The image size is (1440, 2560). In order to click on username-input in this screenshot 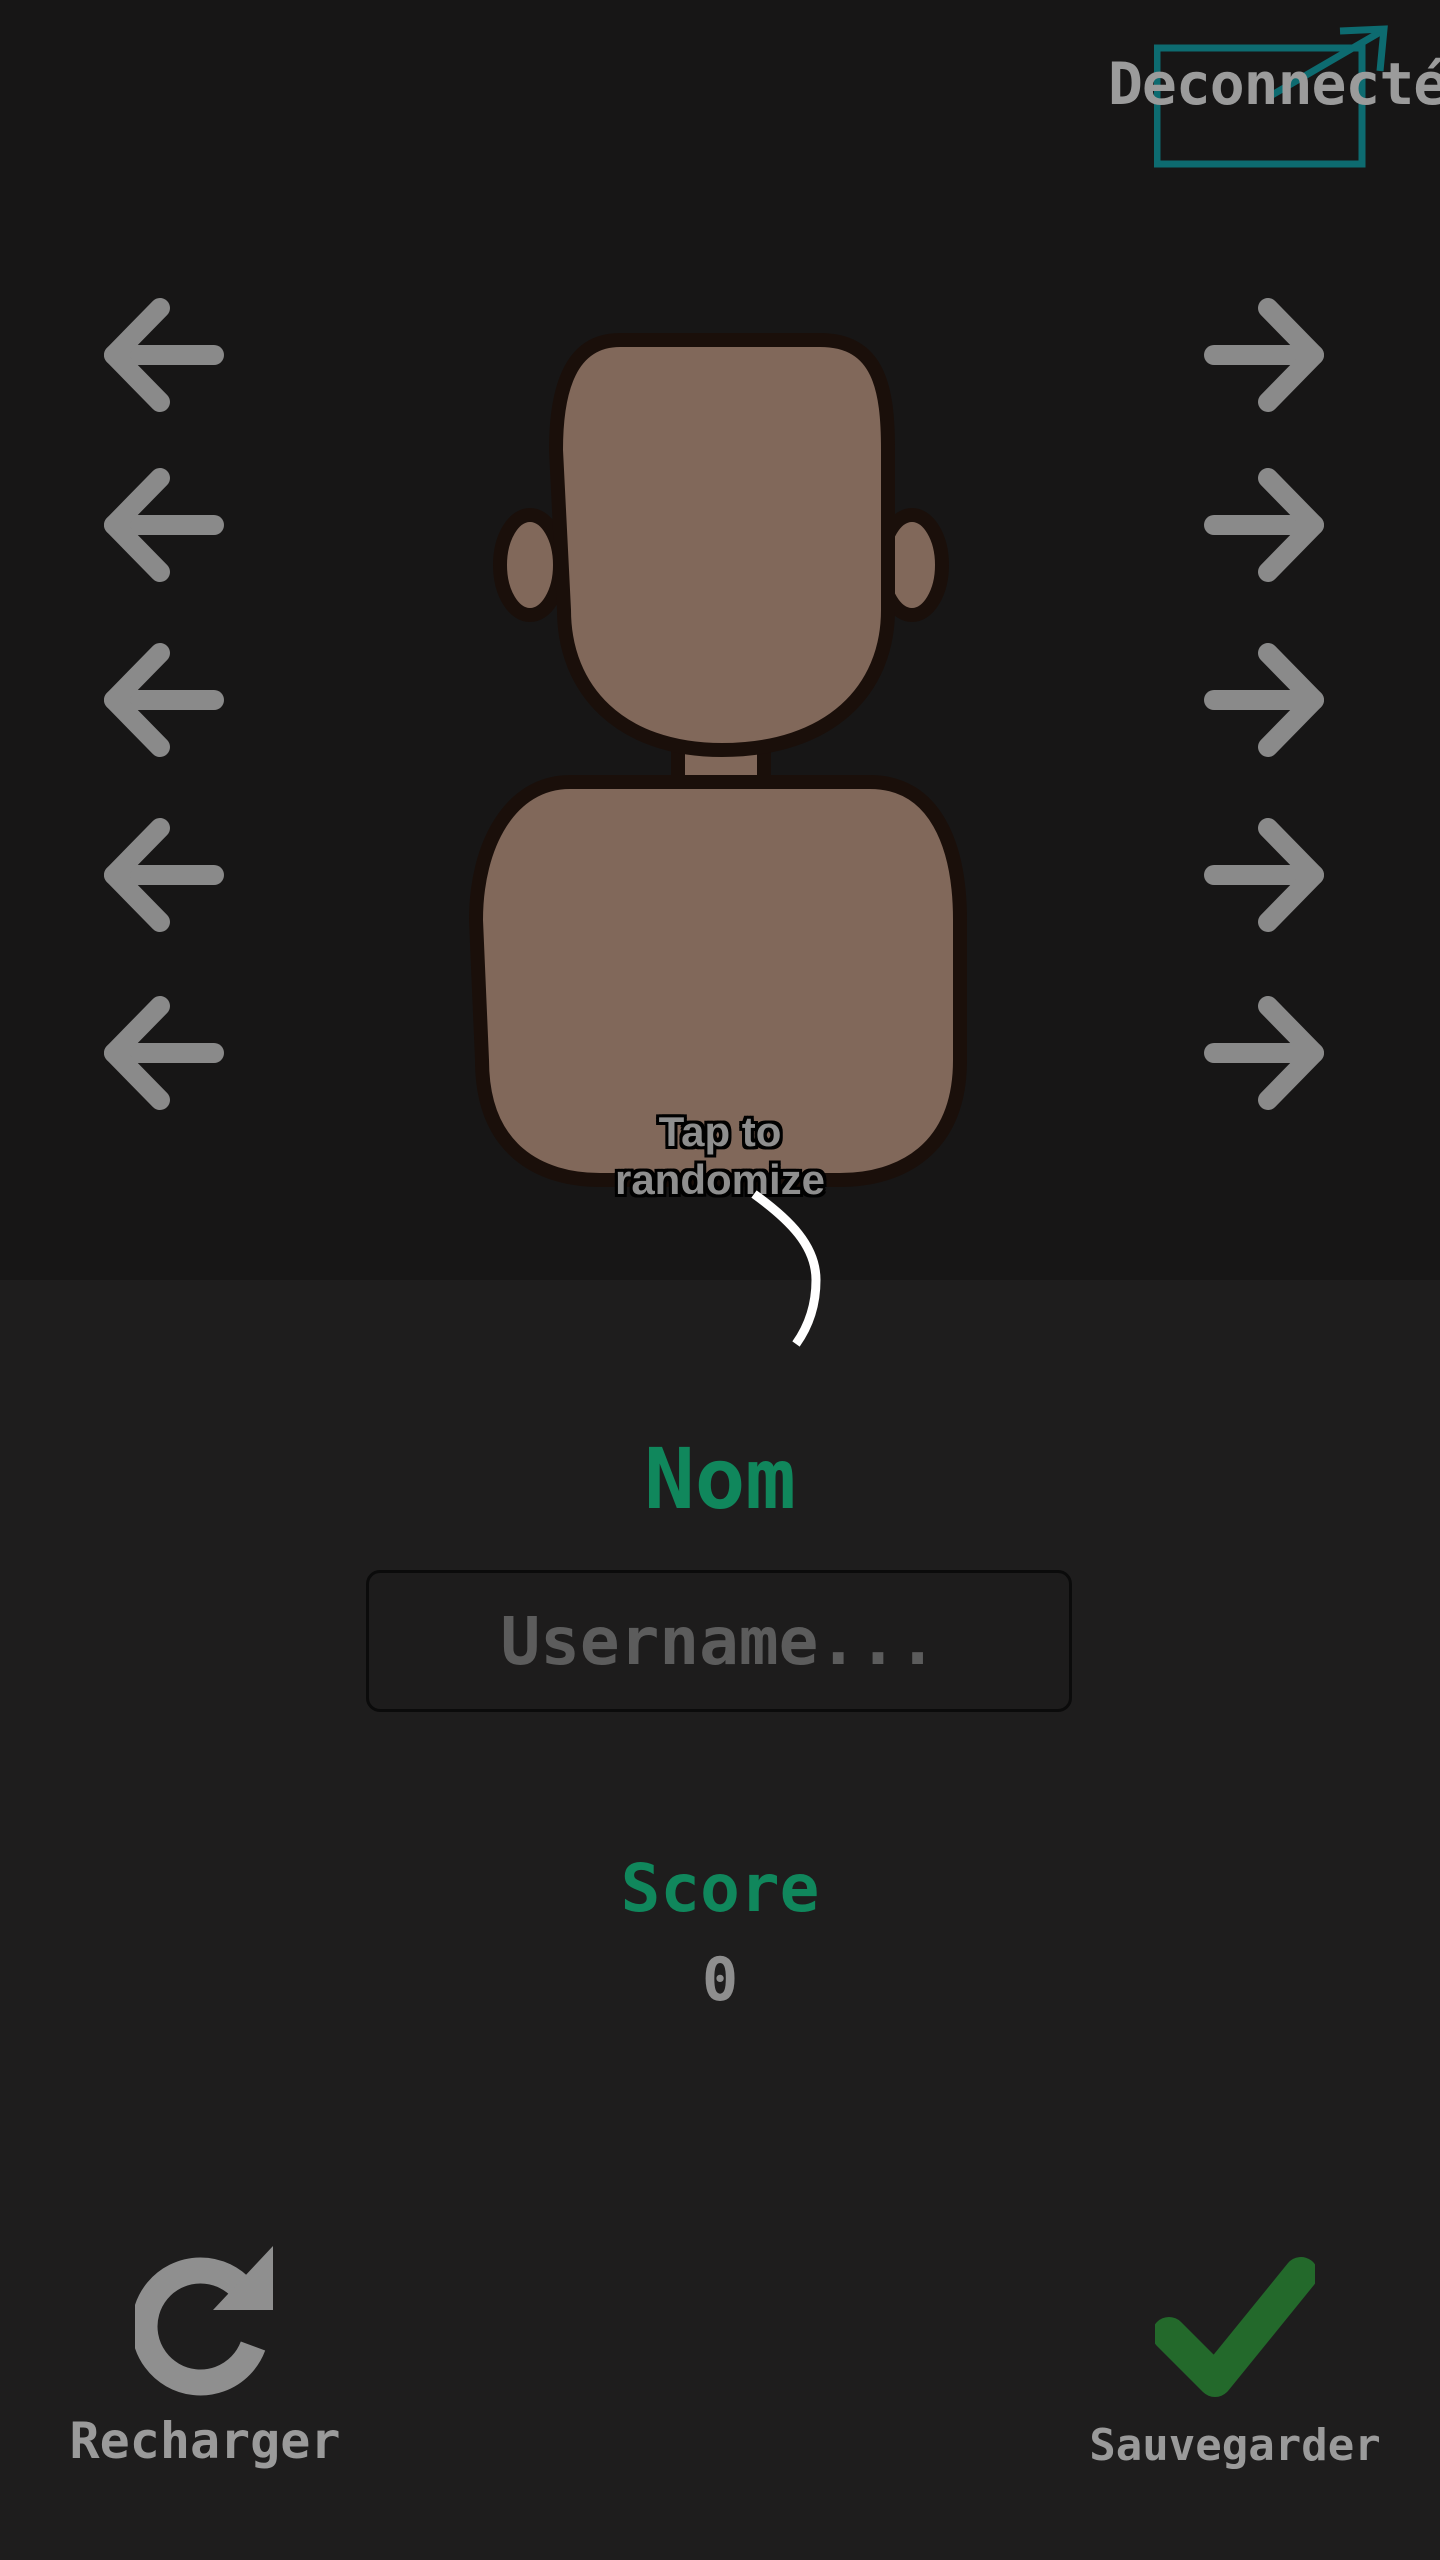, I will do `click(719, 1641)`.